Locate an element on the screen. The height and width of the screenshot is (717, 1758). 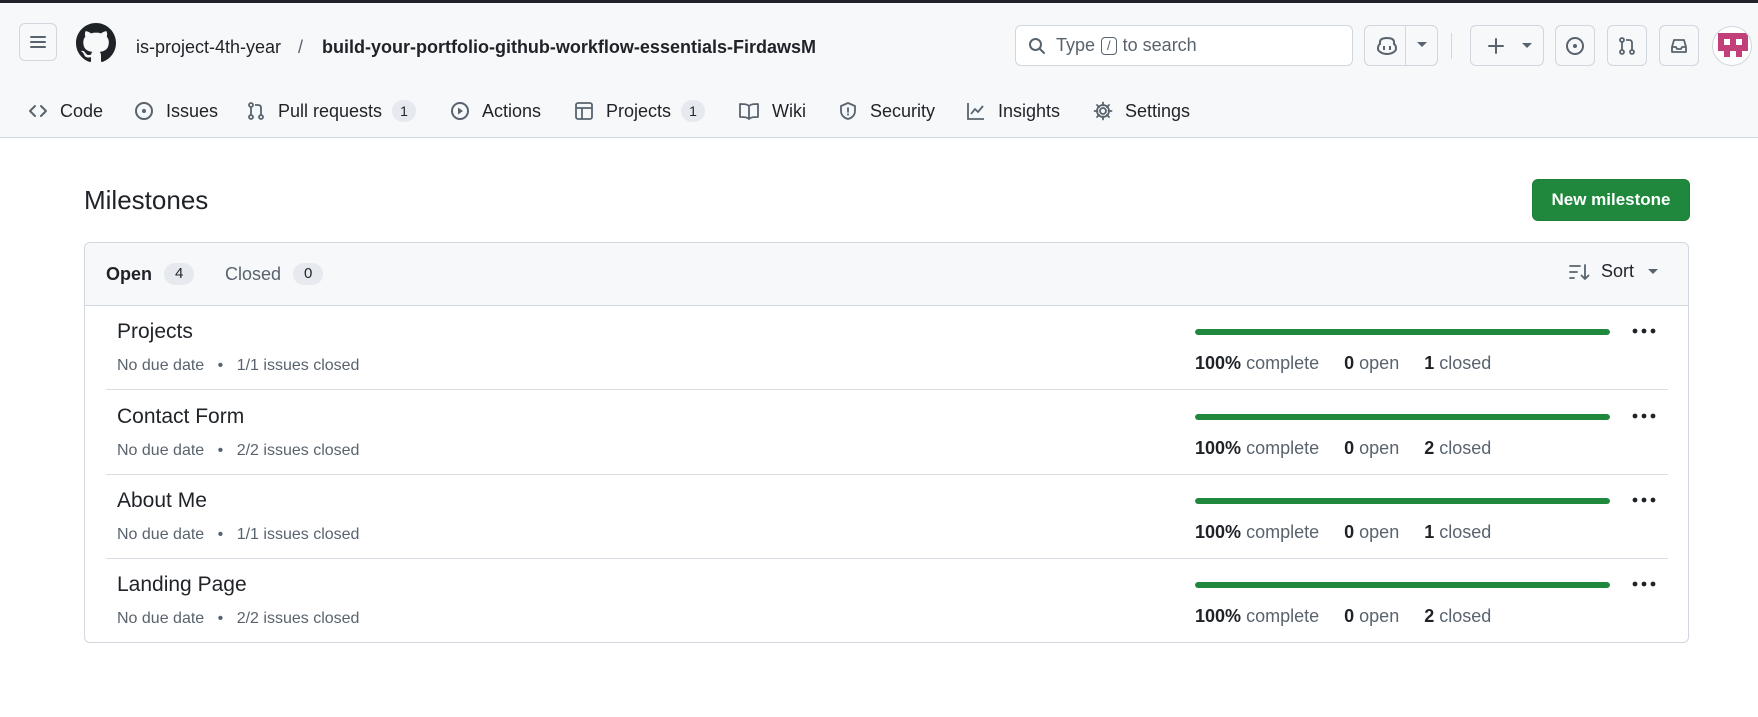
play-icon is located at coordinates (460, 111).